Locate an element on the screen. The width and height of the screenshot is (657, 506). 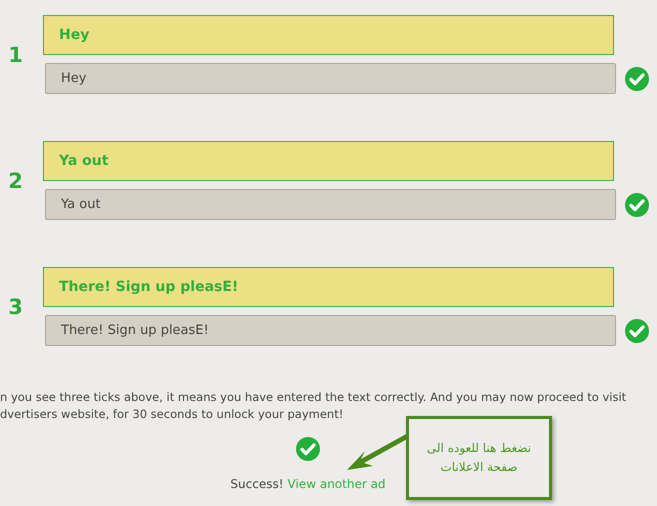
answer-field: Ya out is located at coordinates (330, 204).